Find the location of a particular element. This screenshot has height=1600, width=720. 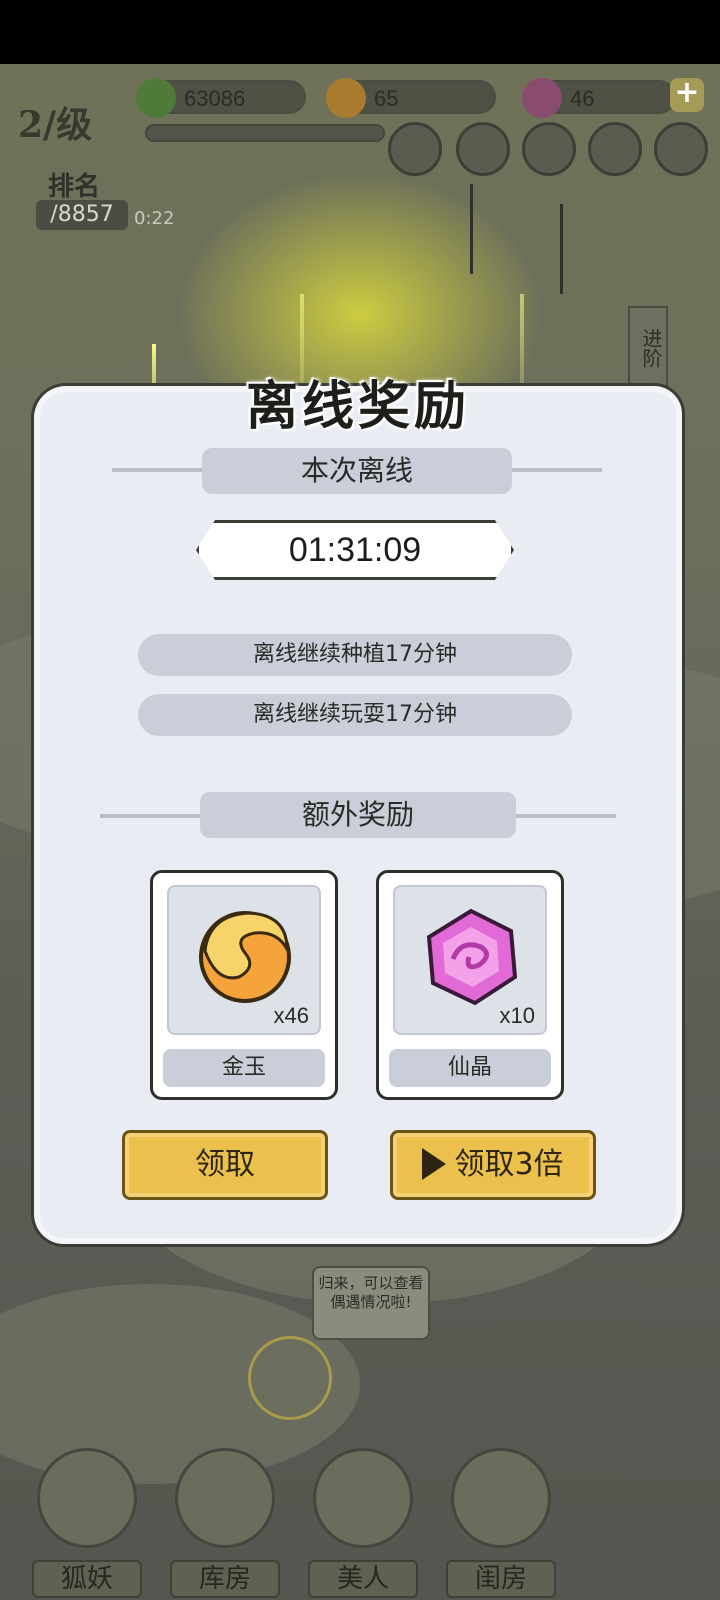

claim-label: 领取 is located at coordinates (225, 1164).